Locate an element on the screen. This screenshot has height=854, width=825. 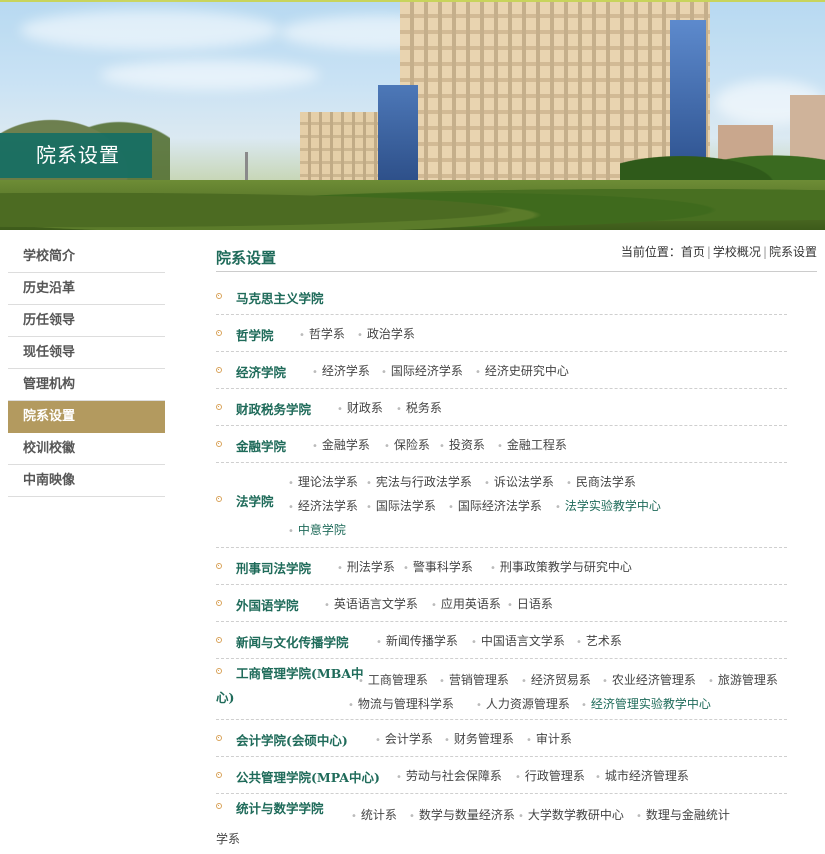
breadcrumb-home: 首页 is located at coordinates (693, 252).